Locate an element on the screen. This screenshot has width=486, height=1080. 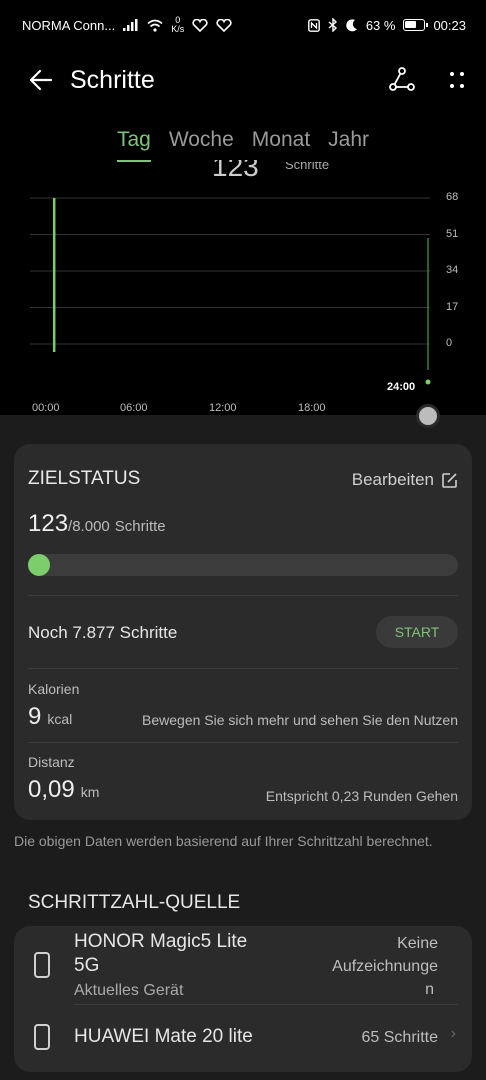
chart-y-tick: 51 is located at coordinates (452, 233).